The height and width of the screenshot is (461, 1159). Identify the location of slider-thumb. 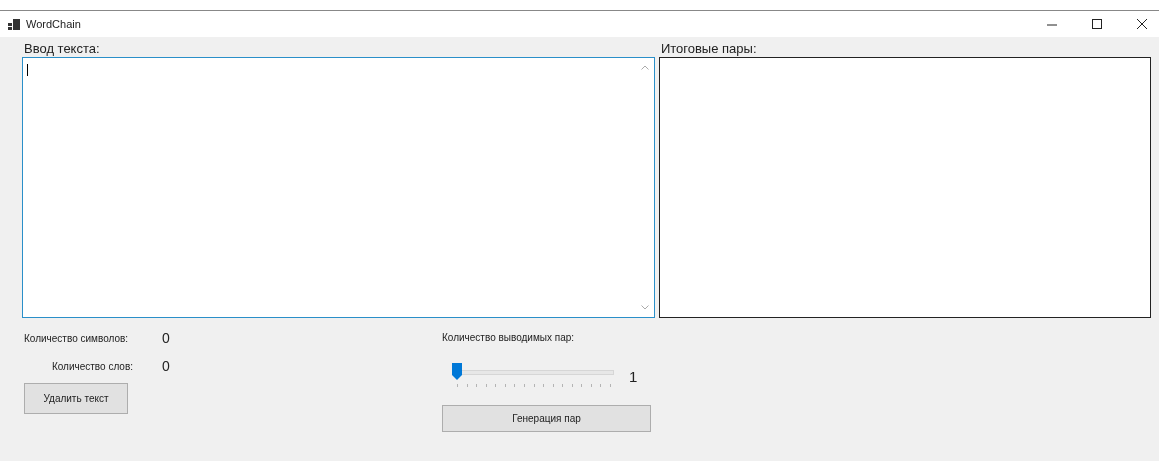
(457, 371).